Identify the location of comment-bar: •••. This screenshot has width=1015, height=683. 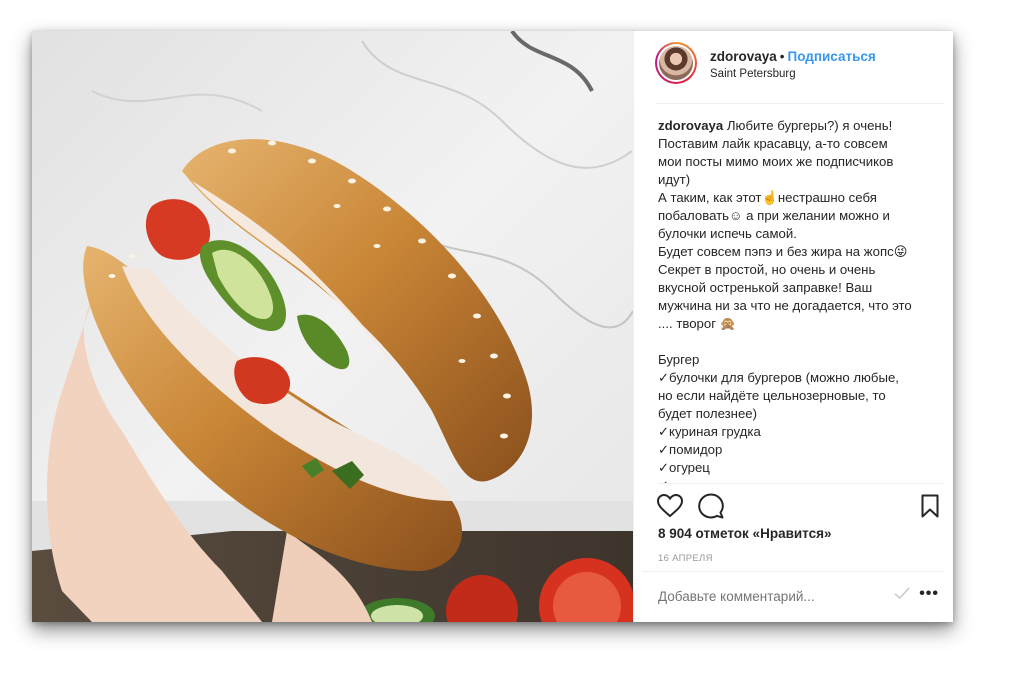
(793, 597).